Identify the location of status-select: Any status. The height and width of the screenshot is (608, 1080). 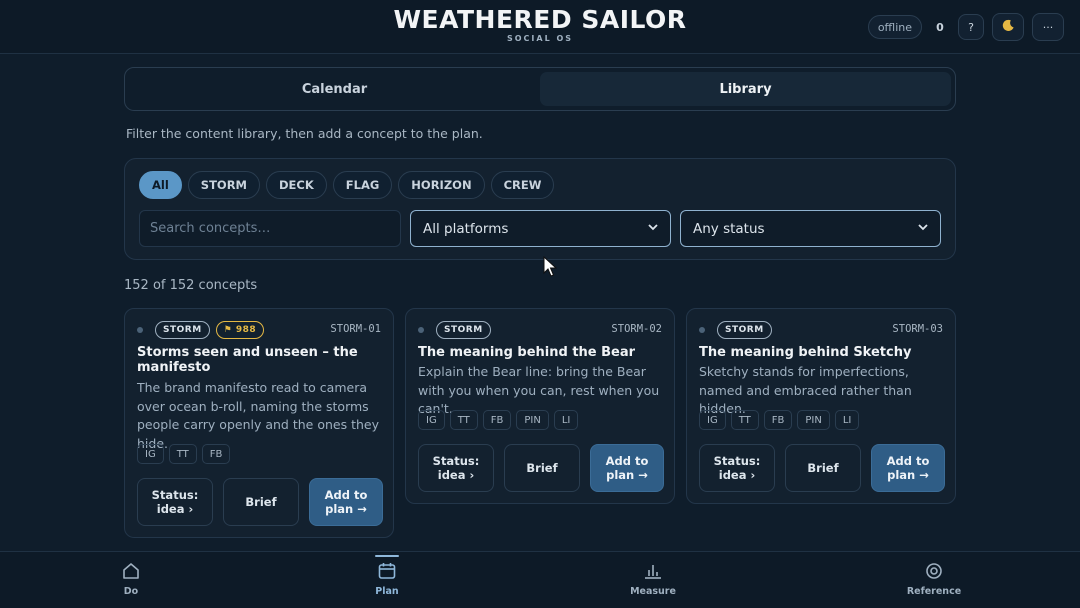
(810, 228).